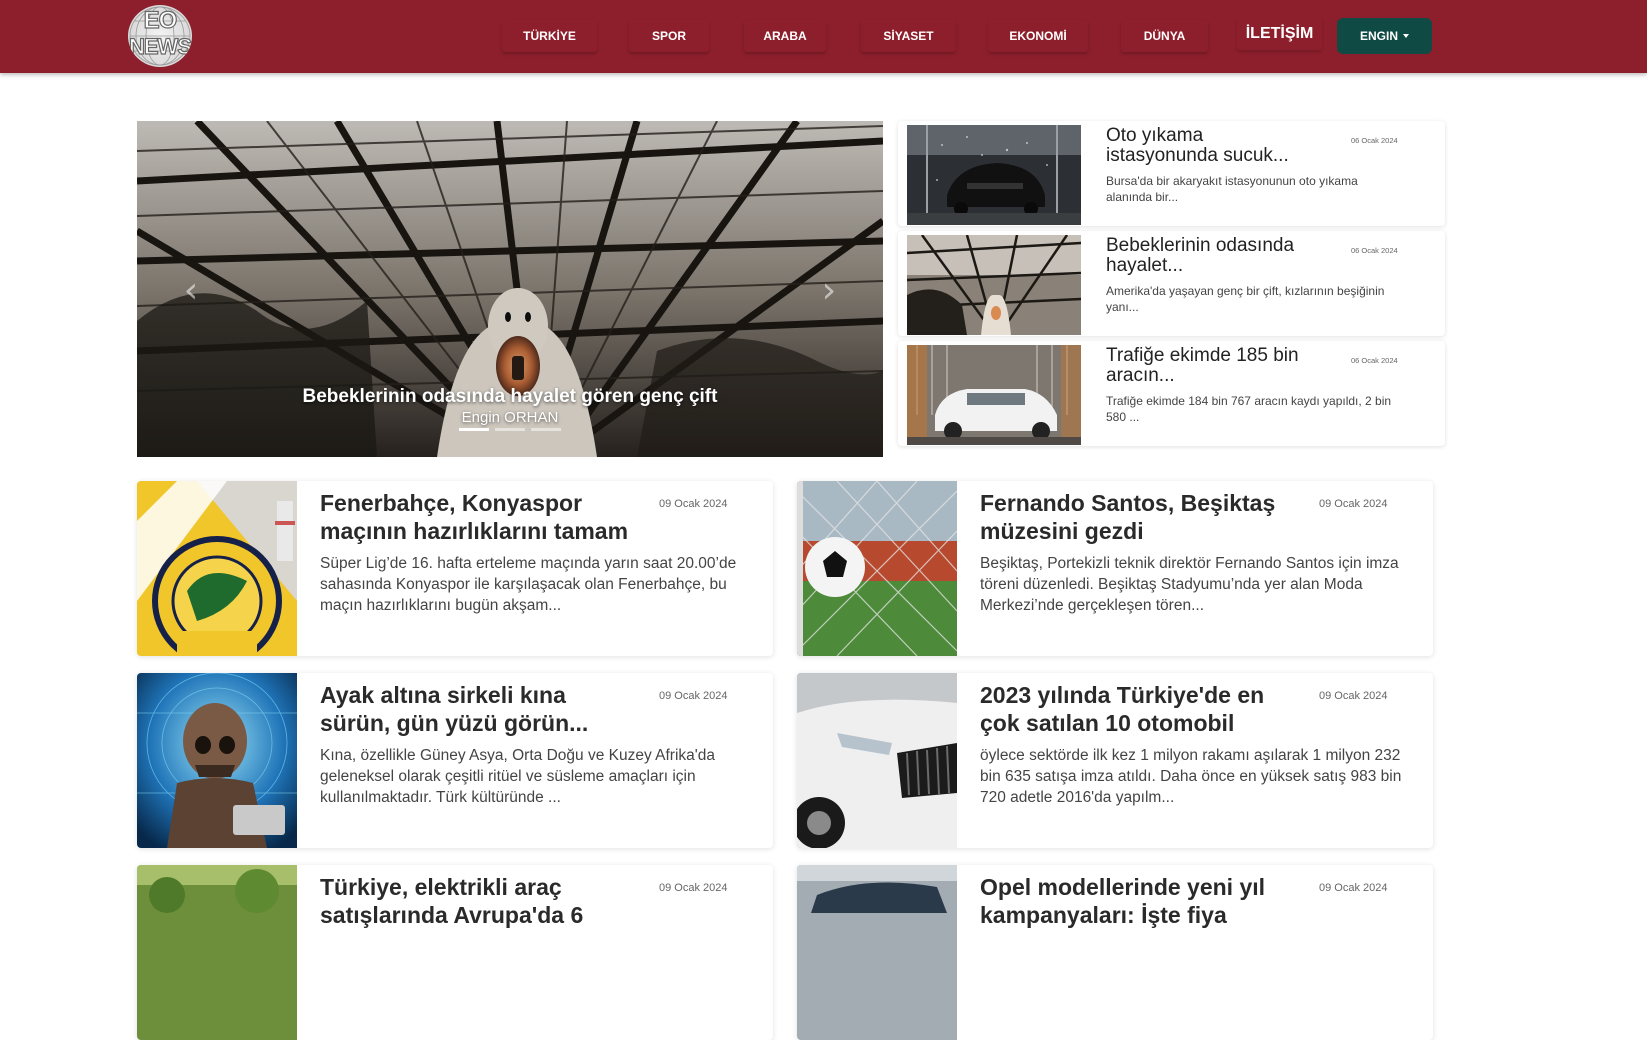 This screenshot has width=1647, height=1040. What do you see at coordinates (191, 291) in the screenshot?
I see `carousel-prev-arrow: ‹` at bounding box center [191, 291].